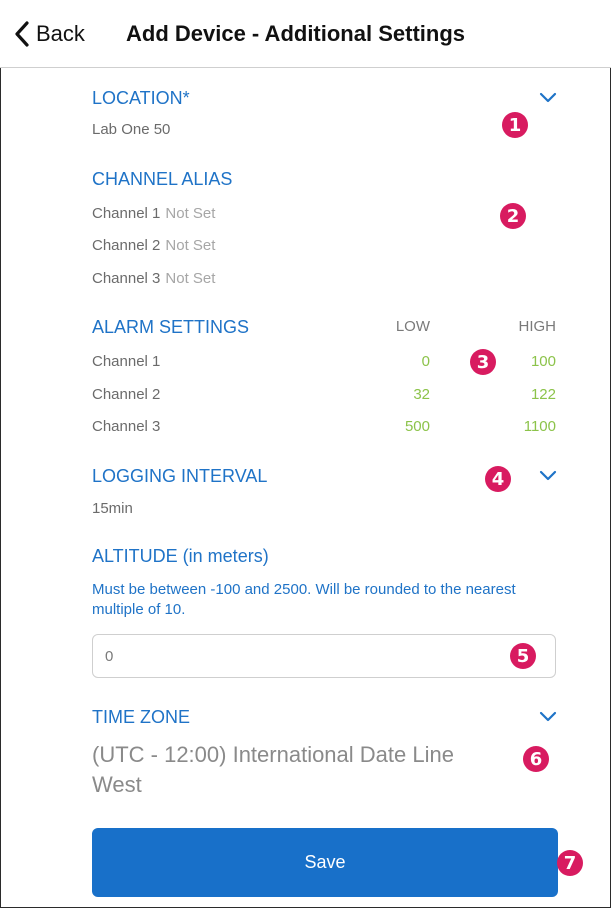  What do you see at coordinates (400, 361) in the screenshot?
I see `alarm-row-1-low: 0` at bounding box center [400, 361].